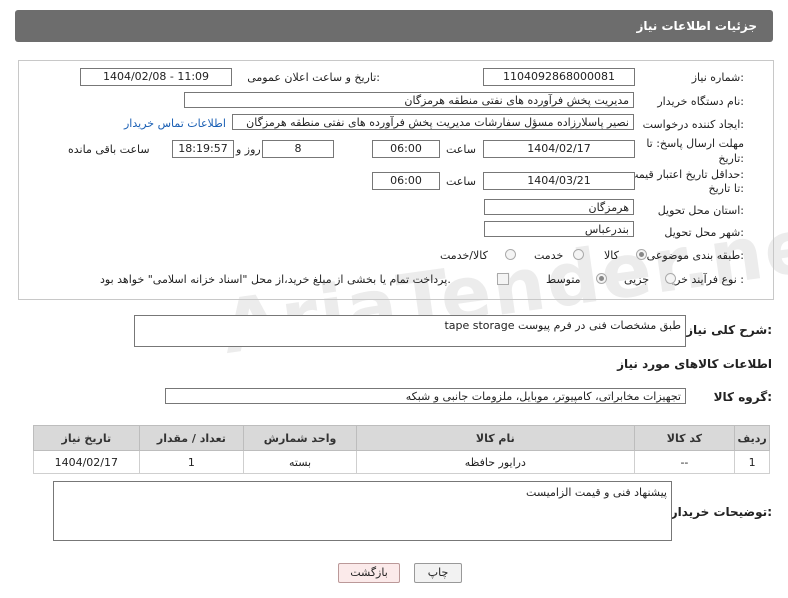  What do you see at coordinates (438, 573) in the screenshot?
I see `print-button: چاپ` at bounding box center [438, 573].